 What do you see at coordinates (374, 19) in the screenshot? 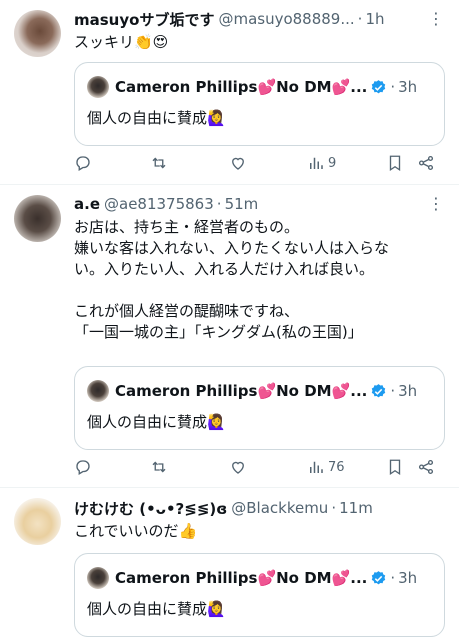
I see `timestamp: 1h` at bounding box center [374, 19].